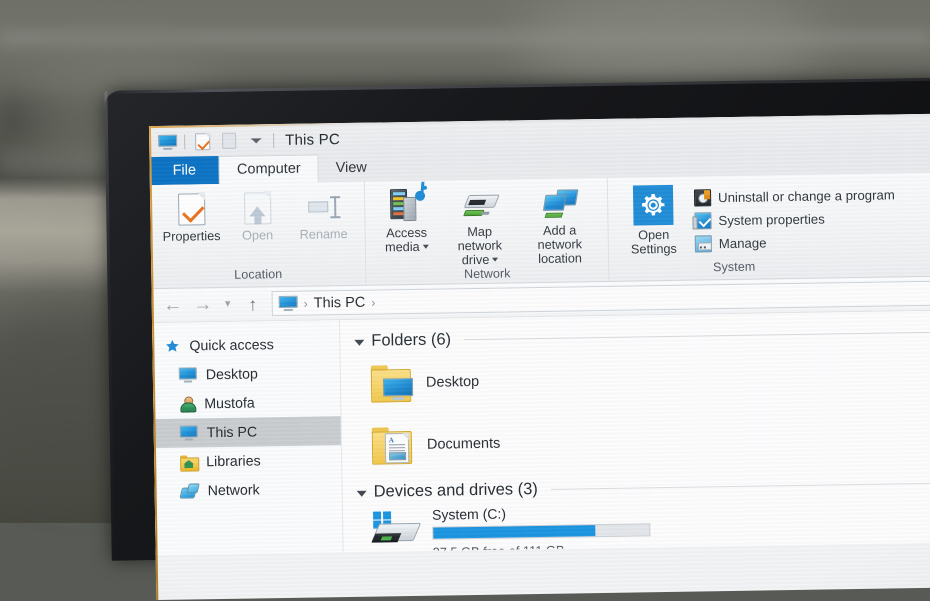 The height and width of the screenshot is (601, 930). I want to click on drive-usage-bar-system-c, so click(541, 531).